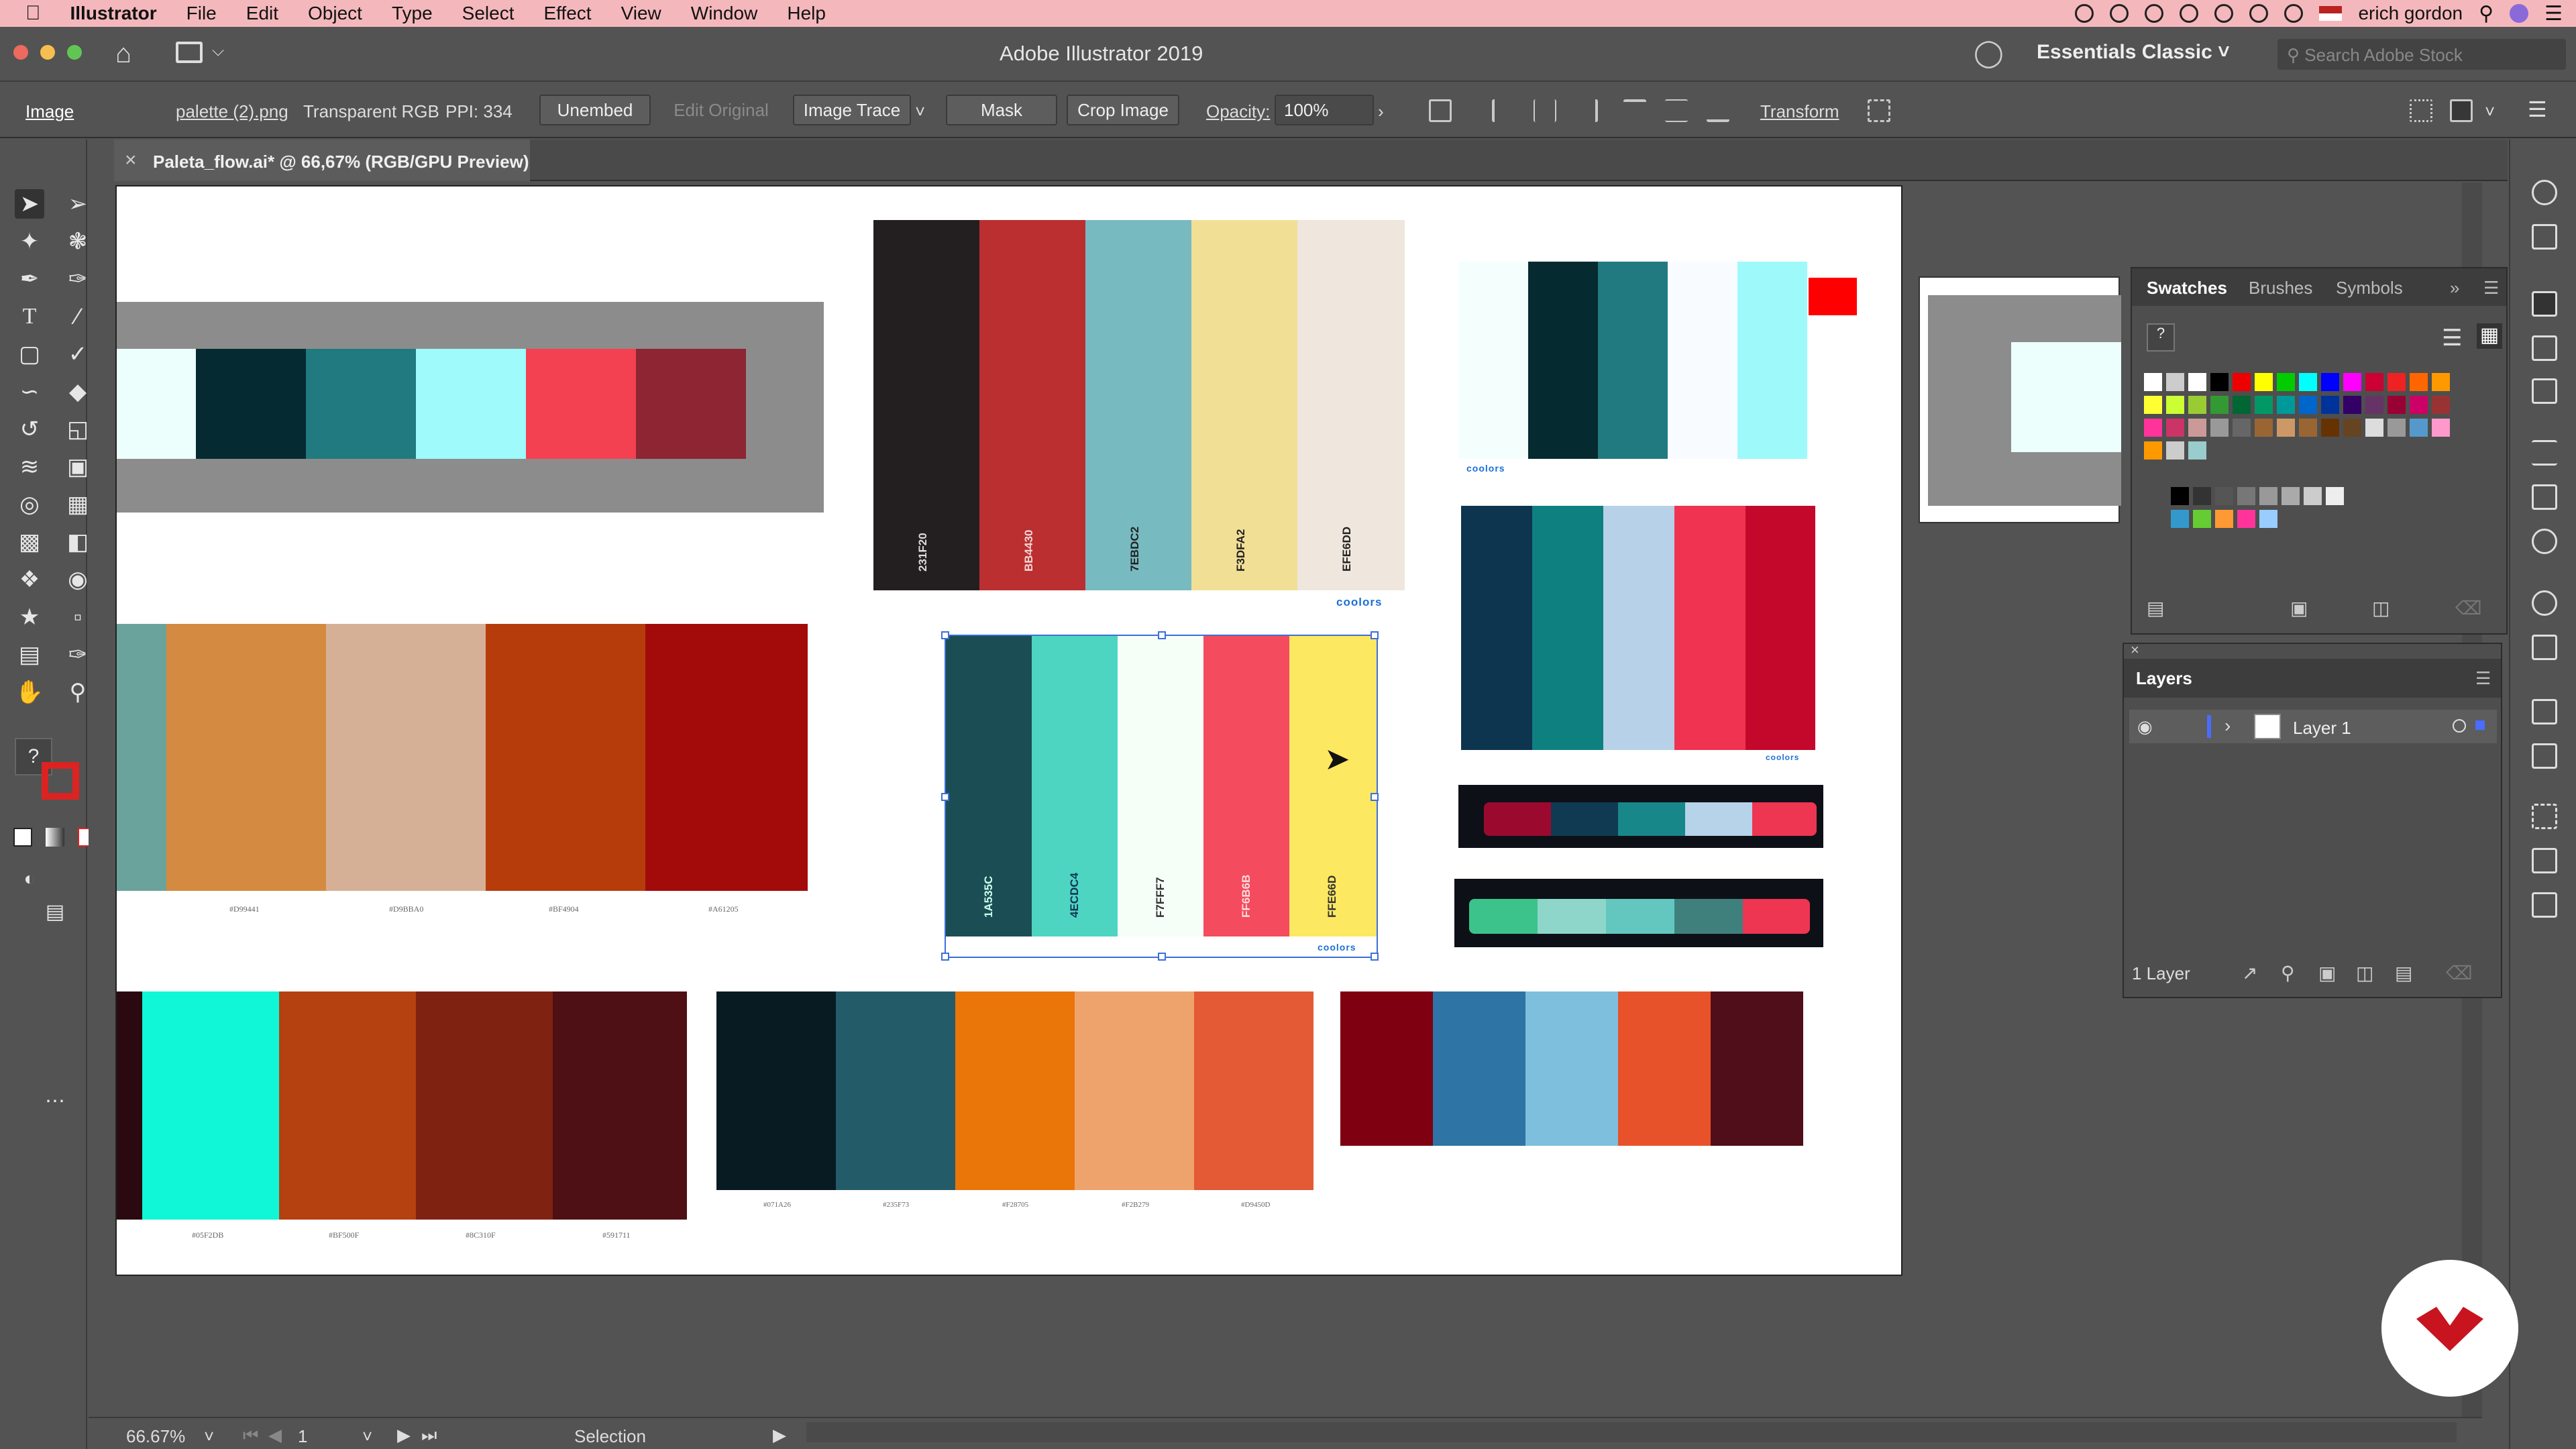  Describe the element at coordinates (2544, 304) in the screenshot. I see `swatches-panel-icon` at that location.